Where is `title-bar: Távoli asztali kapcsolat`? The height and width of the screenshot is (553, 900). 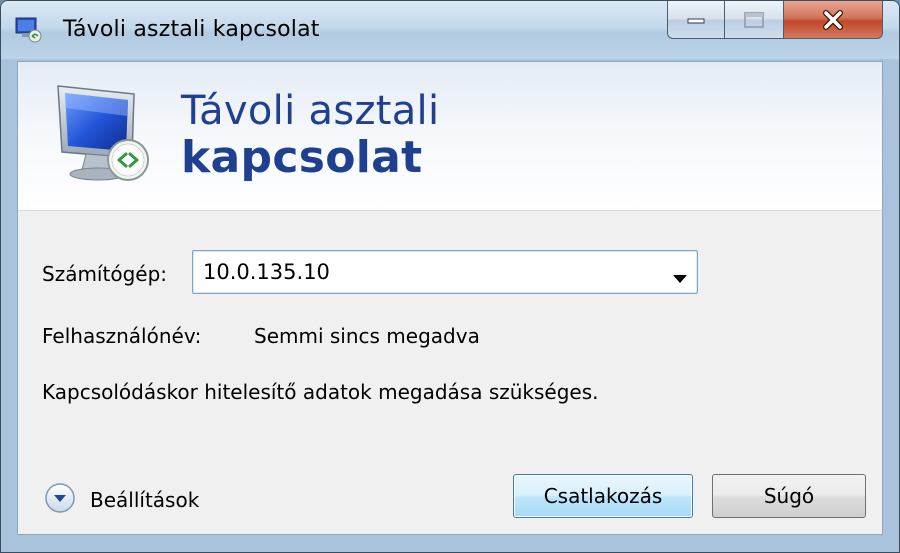 title-bar: Távoli asztali kapcsolat is located at coordinates (450, 30).